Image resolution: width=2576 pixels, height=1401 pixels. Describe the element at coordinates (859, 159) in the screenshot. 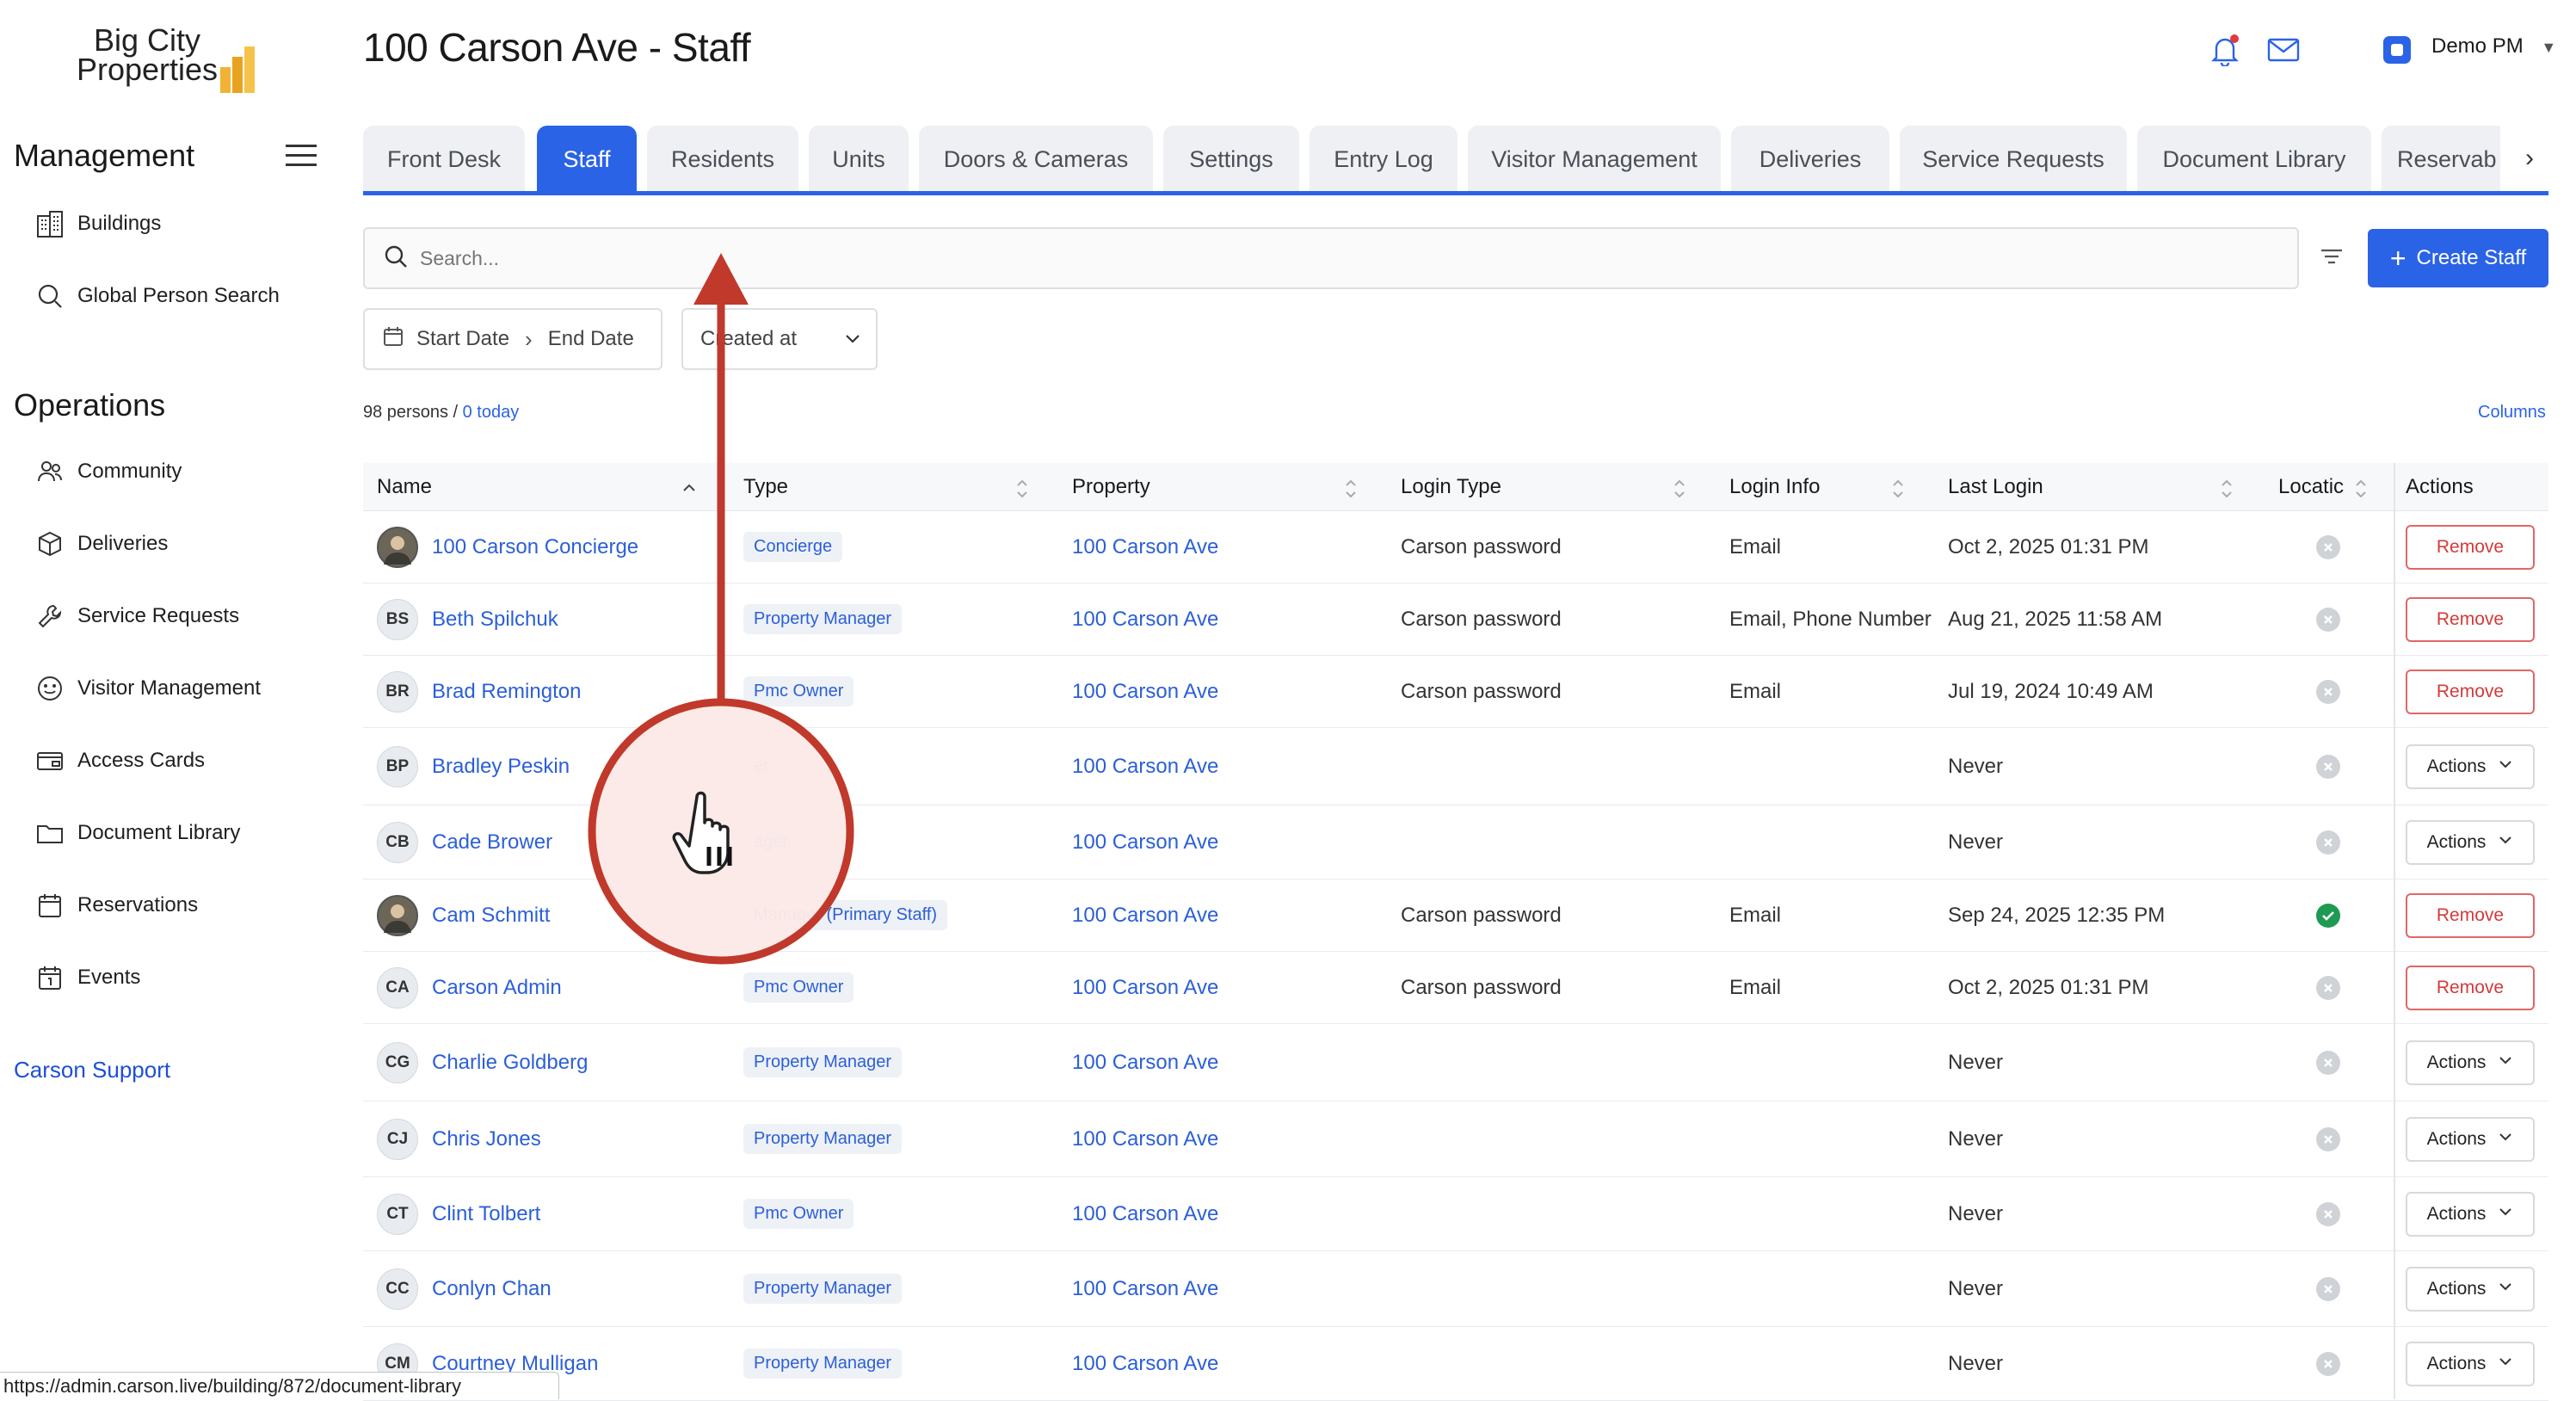

I see `tab-units: Units` at that location.